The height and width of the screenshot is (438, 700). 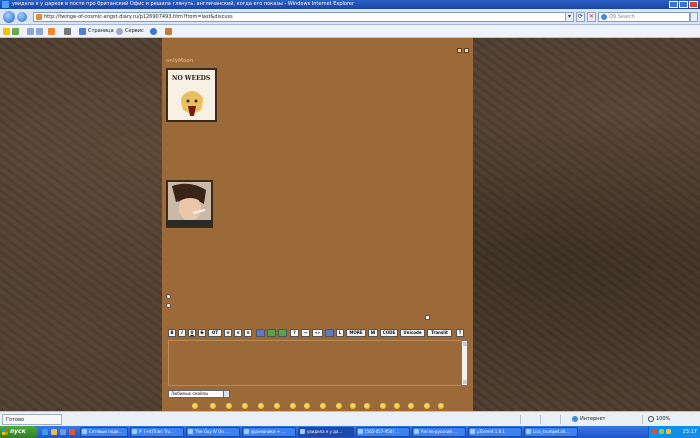 What do you see at coordinates (199, 394) in the screenshot?
I see `smiley-select: Любимые смайлы` at bounding box center [199, 394].